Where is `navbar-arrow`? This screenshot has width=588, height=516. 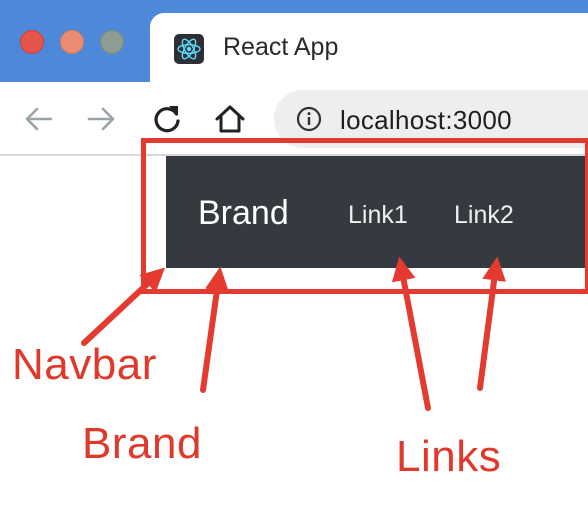
navbar-arrow is located at coordinates (123, 306).